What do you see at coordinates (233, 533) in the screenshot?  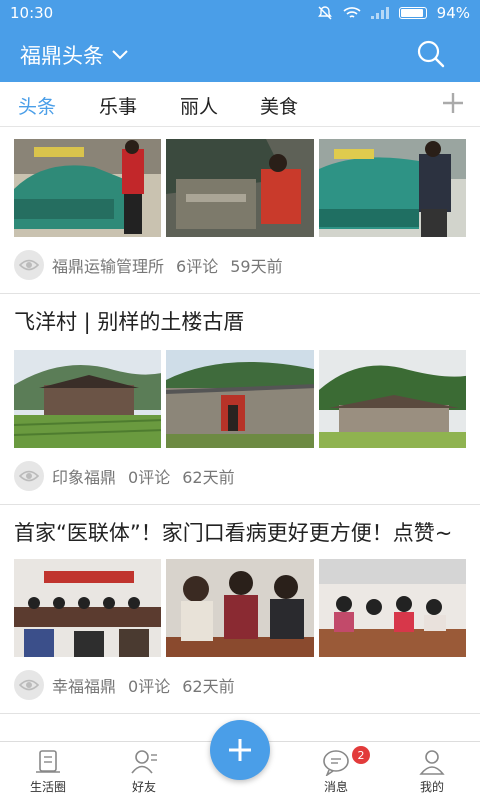 I see `article-title: 首家“医联体”！家门口看病更好更方便！点赞~` at bounding box center [233, 533].